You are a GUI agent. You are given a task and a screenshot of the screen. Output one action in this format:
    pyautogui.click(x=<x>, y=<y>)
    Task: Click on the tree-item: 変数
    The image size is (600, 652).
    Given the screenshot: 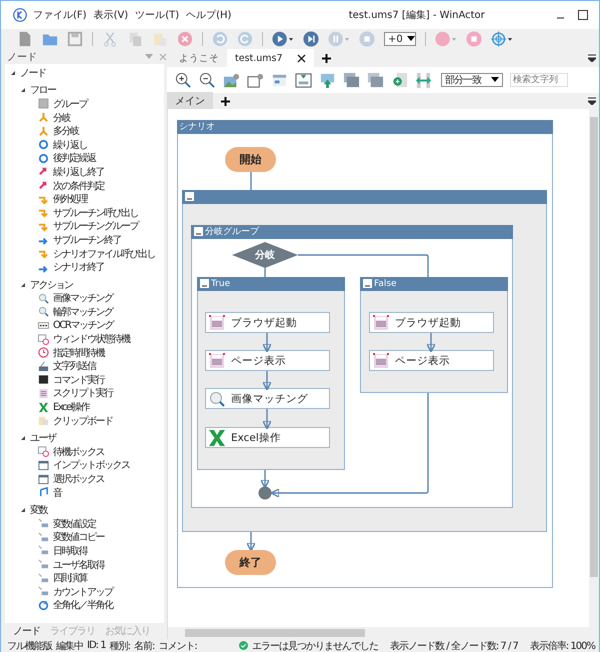 What is the action you would take?
    pyautogui.click(x=38, y=510)
    